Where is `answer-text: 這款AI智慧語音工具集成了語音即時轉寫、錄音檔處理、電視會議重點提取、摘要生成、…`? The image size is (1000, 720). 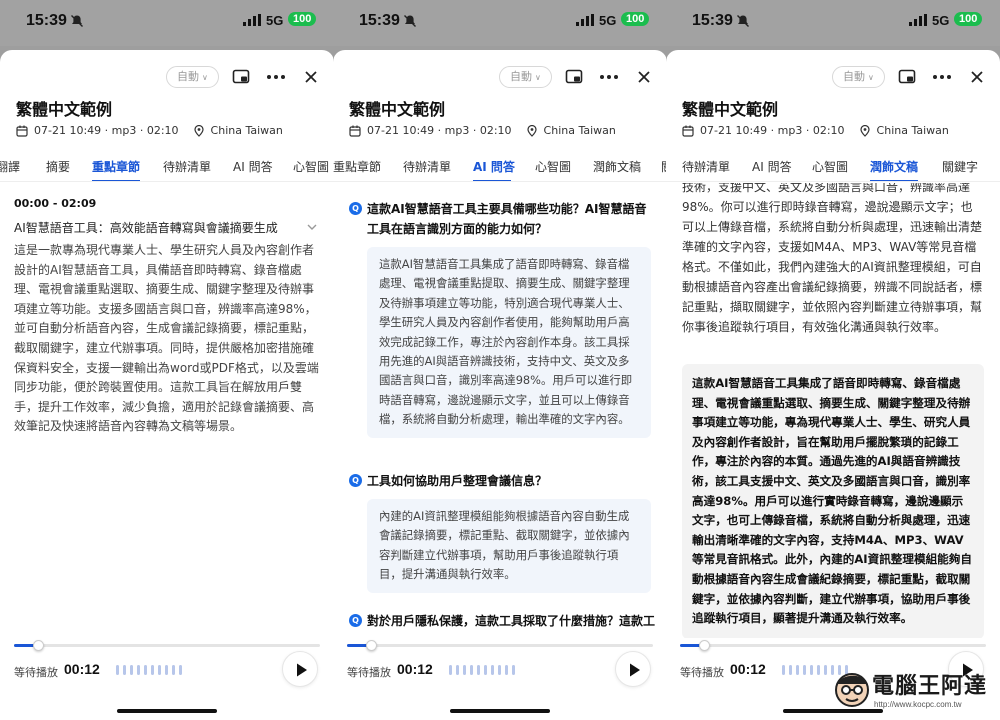
answer-text: 這款AI智慧語音工具集成了語音即時轉寫、錄音檔處理、電視會議重點提取、摘要生成、… is located at coordinates (509, 342).